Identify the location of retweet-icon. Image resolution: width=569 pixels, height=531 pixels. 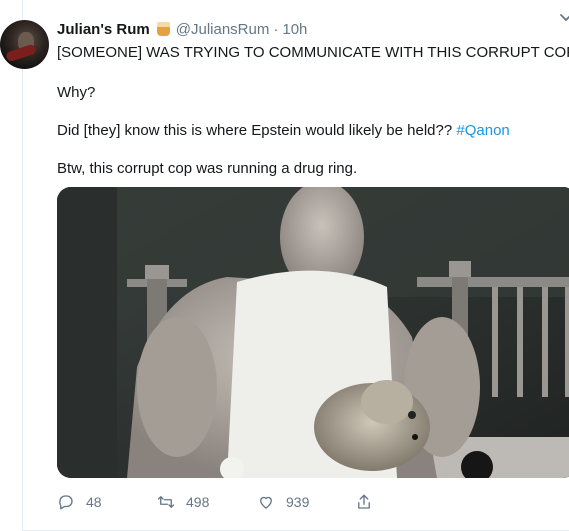
(166, 502).